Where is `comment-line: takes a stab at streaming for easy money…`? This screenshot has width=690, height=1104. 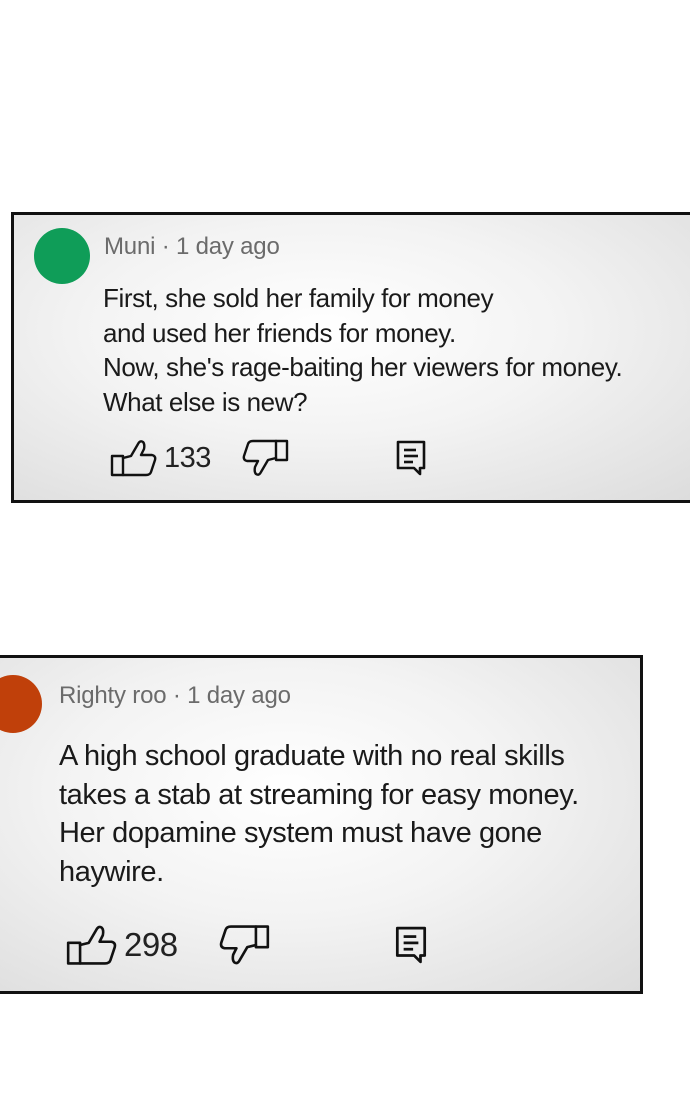 comment-line: takes a stab at streaming for easy money… is located at coordinates (319, 794).